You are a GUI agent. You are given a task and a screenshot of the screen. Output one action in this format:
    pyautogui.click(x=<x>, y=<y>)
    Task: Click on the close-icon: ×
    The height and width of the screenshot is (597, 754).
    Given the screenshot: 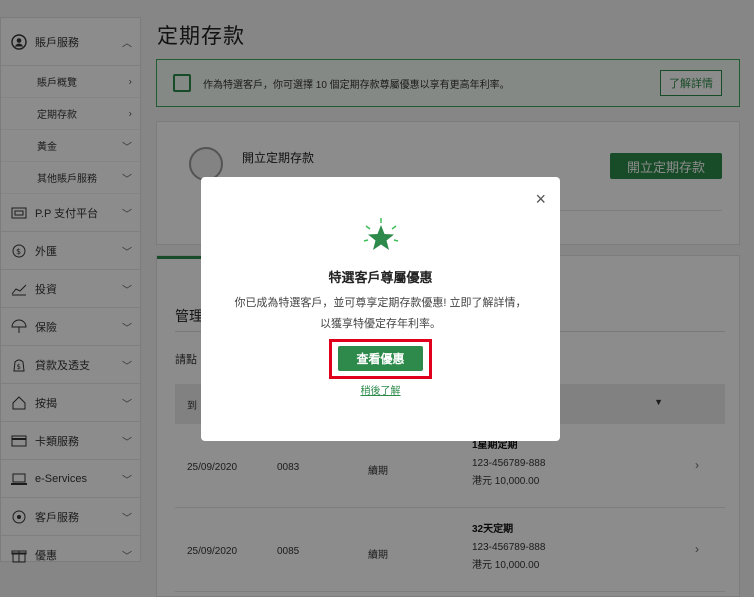 What is the action you would take?
    pyautogui.click(x=540, y=199)
    